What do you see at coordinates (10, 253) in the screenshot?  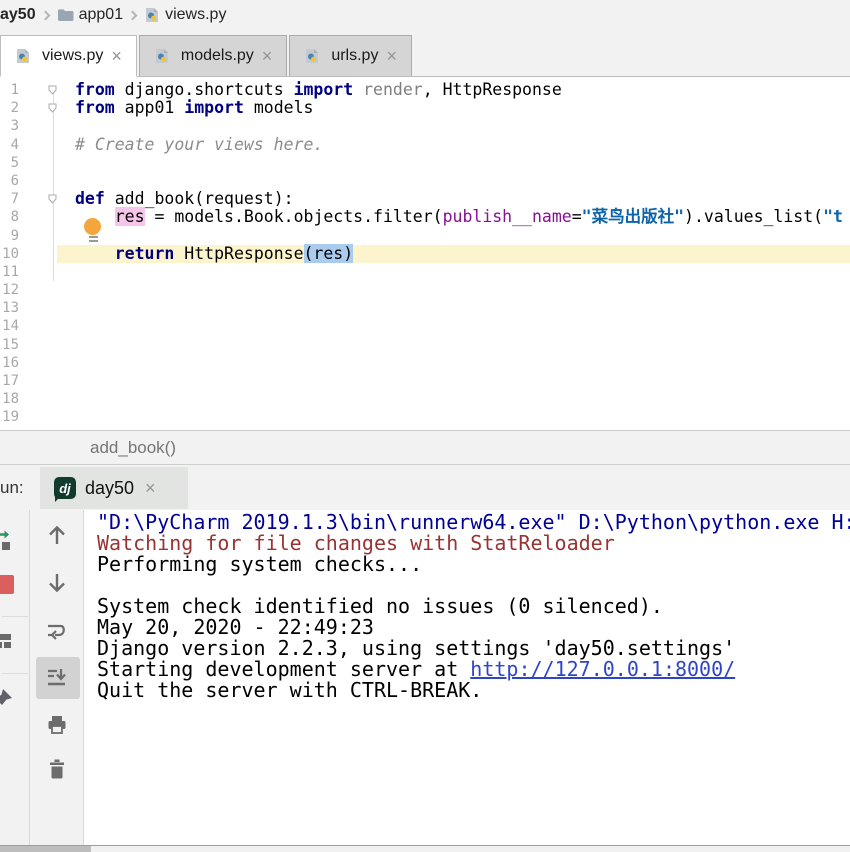 I see `line-number: 10` at bounding box center [10, 253].